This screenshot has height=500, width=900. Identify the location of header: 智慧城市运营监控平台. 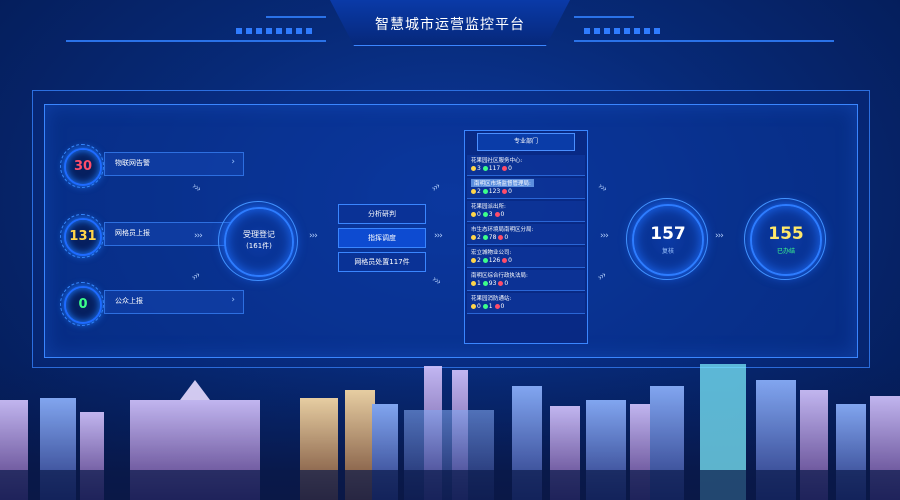
(450, 23).